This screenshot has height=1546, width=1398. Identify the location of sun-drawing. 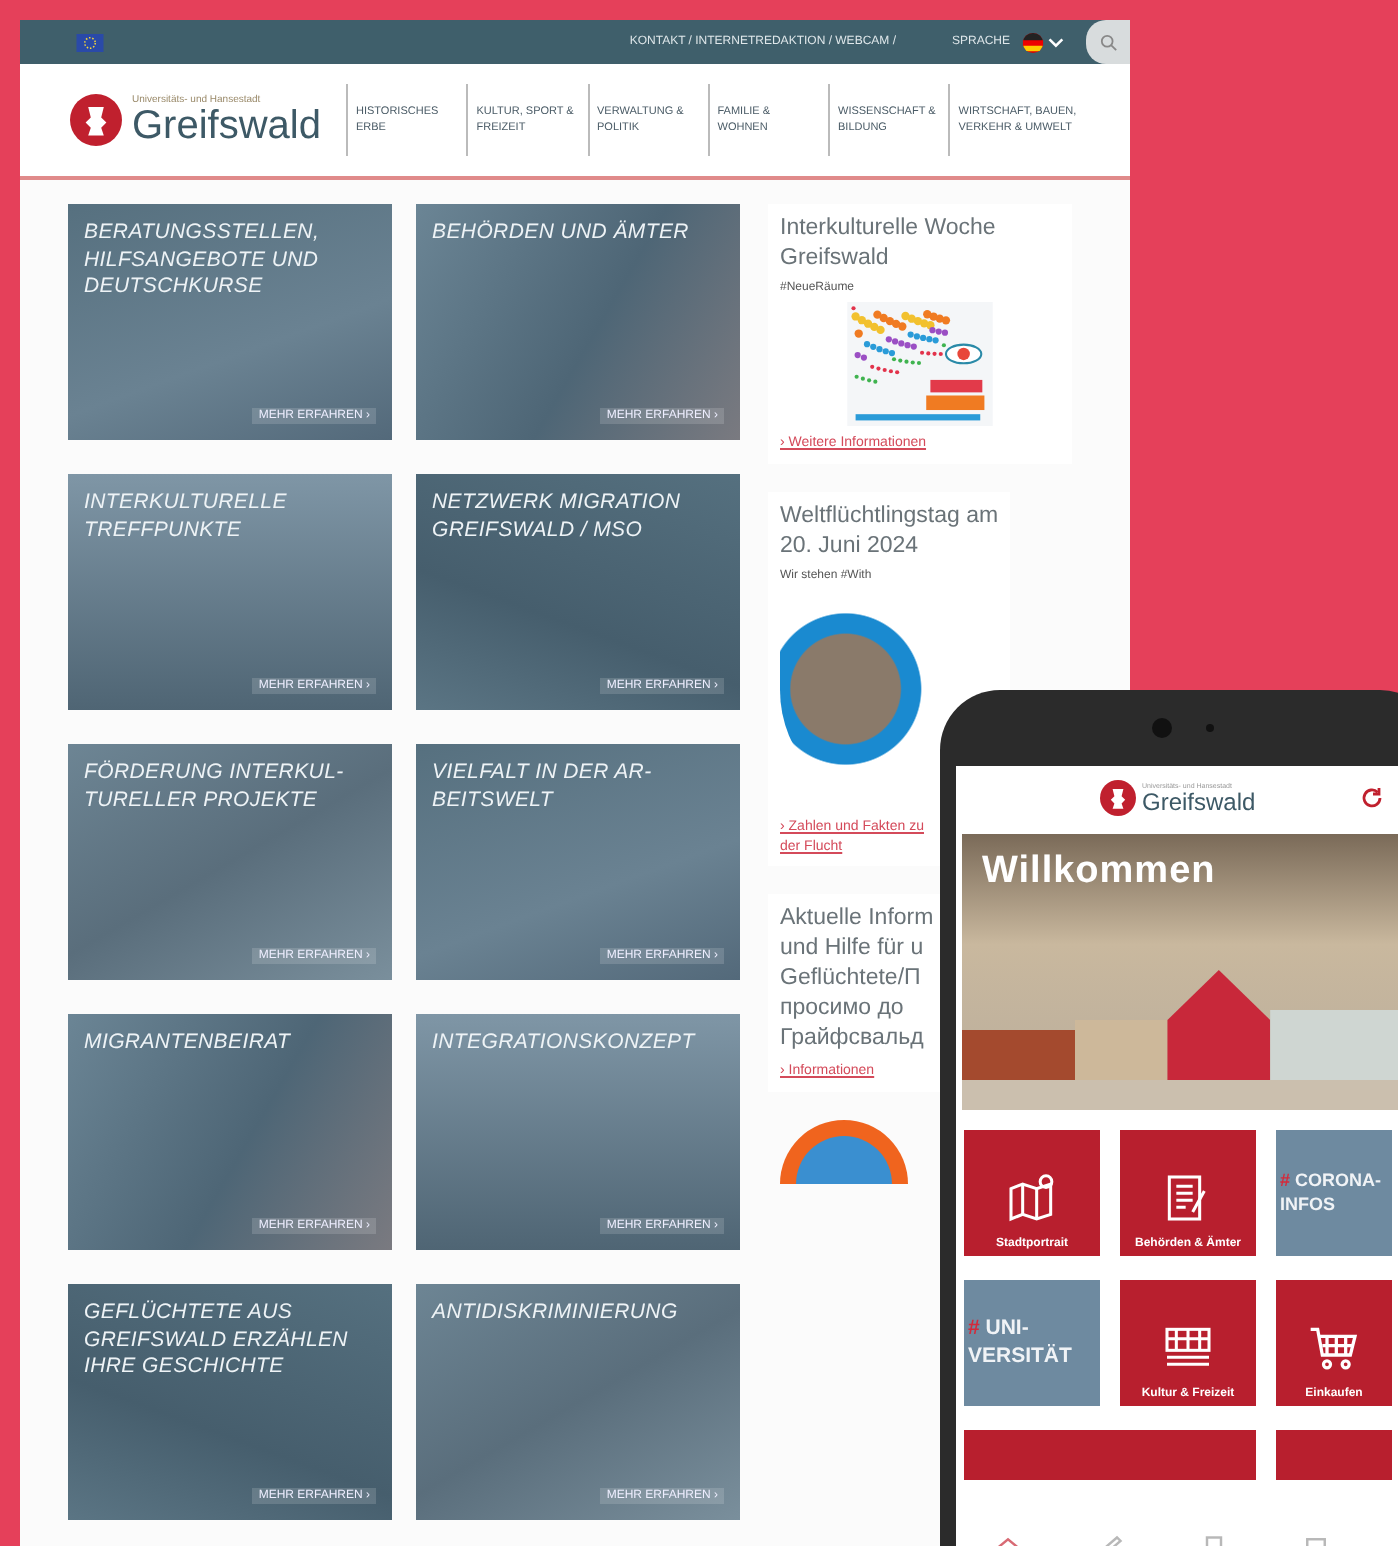
(844, 1151).